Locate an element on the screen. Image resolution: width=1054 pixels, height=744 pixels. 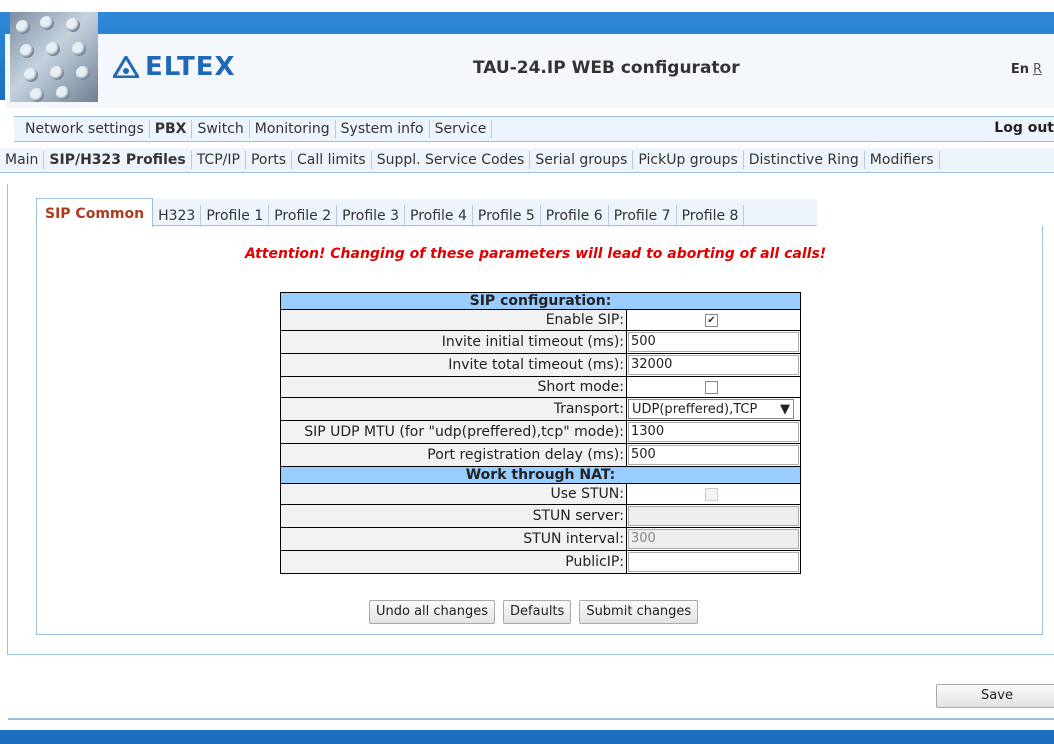
logo-text: ELTEX is located at coordinates (190, 67).